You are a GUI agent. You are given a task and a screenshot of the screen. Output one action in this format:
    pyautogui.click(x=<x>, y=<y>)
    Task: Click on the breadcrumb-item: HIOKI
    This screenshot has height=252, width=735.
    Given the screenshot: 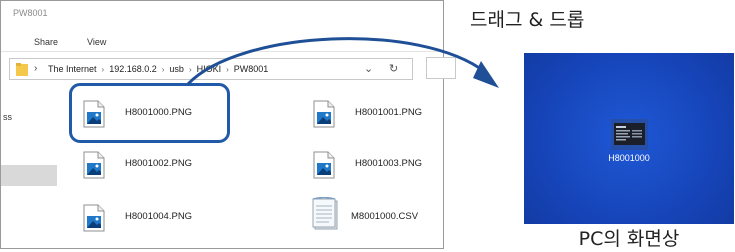 What is the action you would take?
    pyautogui.click(x=209, y=69)
    